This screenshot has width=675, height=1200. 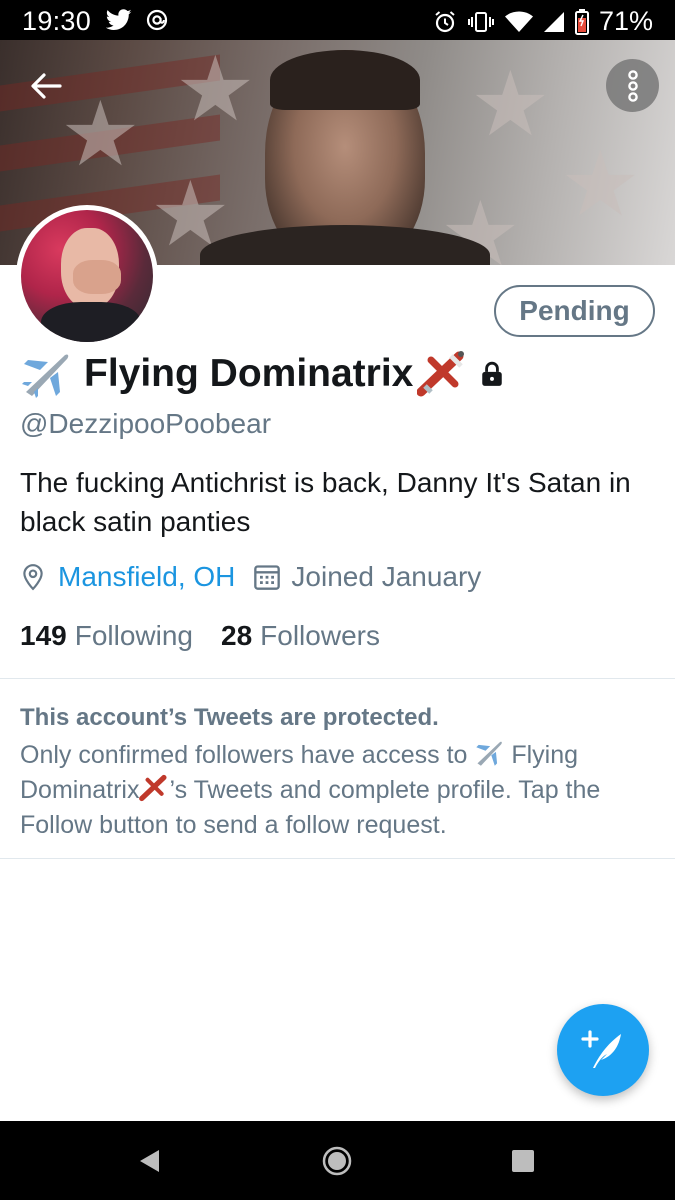 I want to click on twitter-bird-icon, so click(x=119, y=19).